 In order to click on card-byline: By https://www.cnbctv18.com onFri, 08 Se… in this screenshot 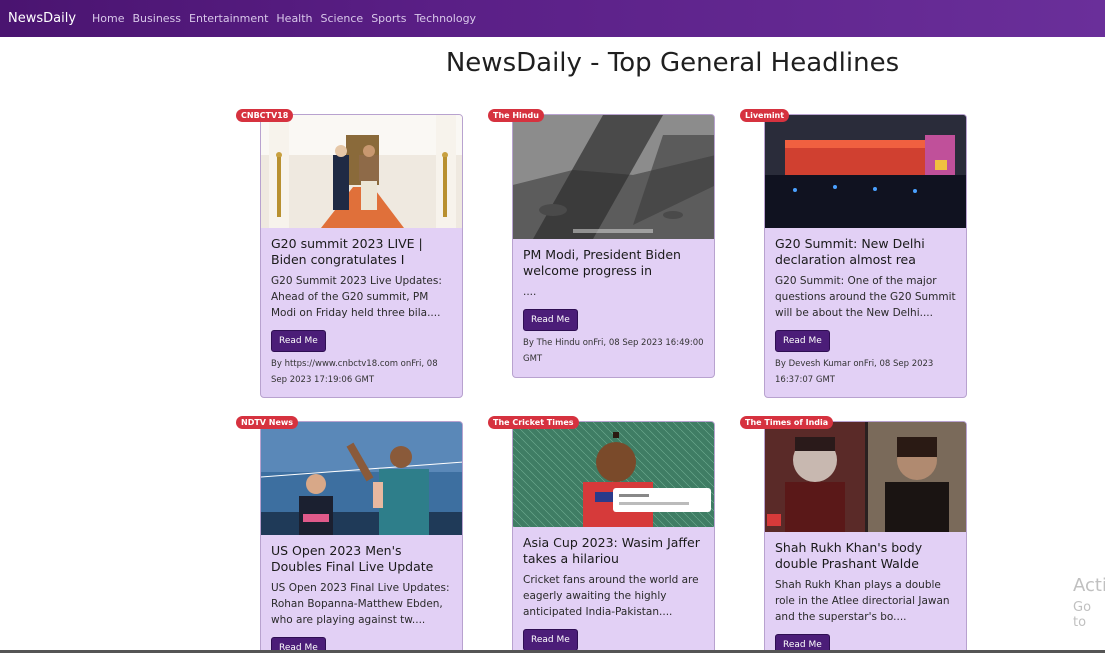, I will do `click(354, 372)`.